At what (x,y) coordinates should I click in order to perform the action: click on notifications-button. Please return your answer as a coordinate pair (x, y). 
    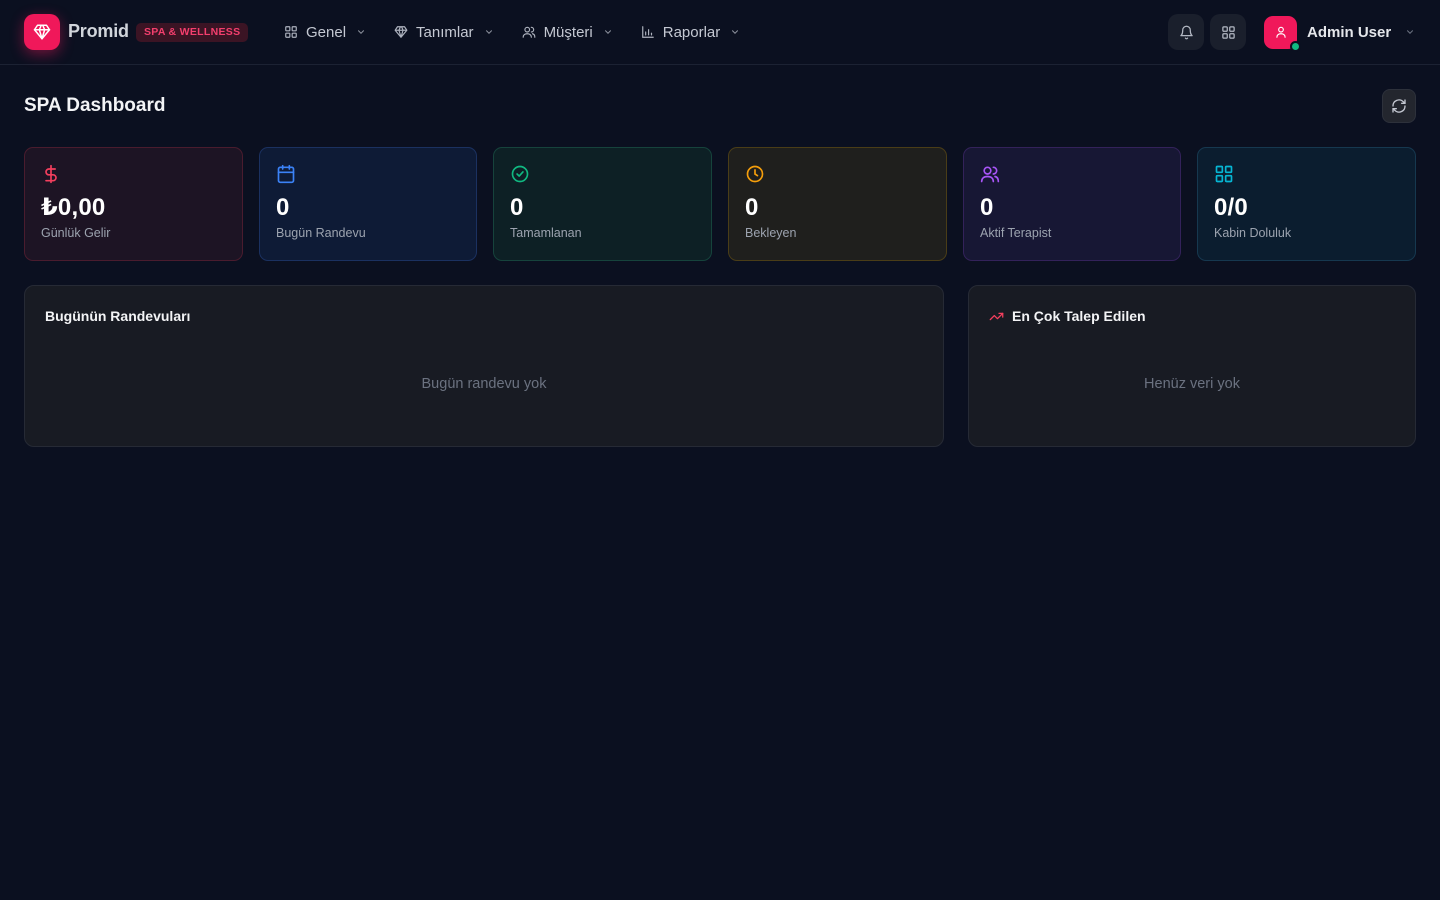
    Looking at the image, I should click on (1186, 32).